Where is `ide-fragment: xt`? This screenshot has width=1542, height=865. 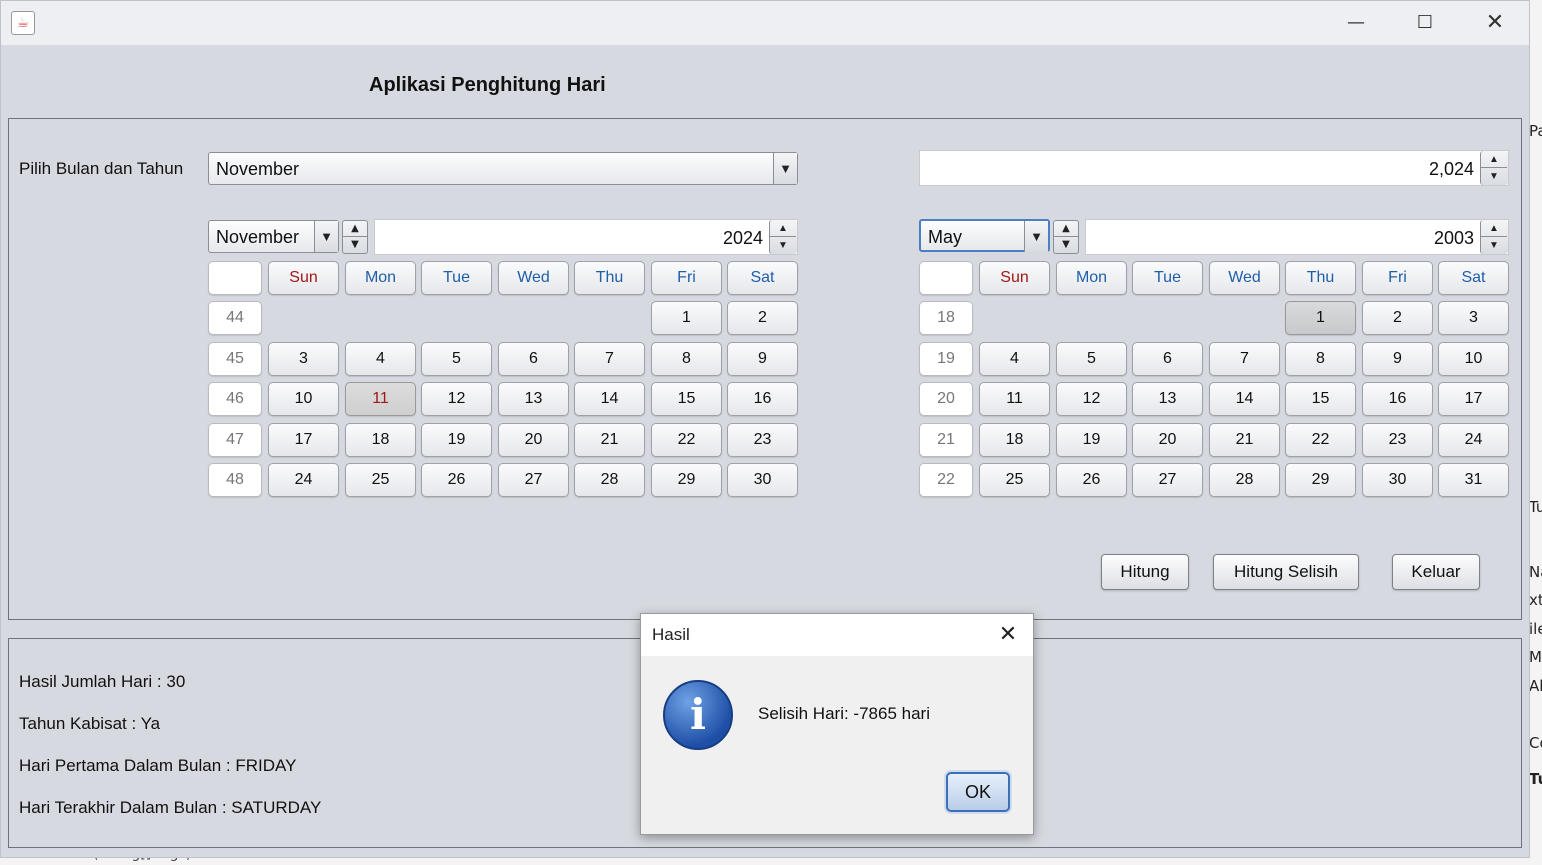 ide-fragment: xt is located at coordinates (1535, 600).